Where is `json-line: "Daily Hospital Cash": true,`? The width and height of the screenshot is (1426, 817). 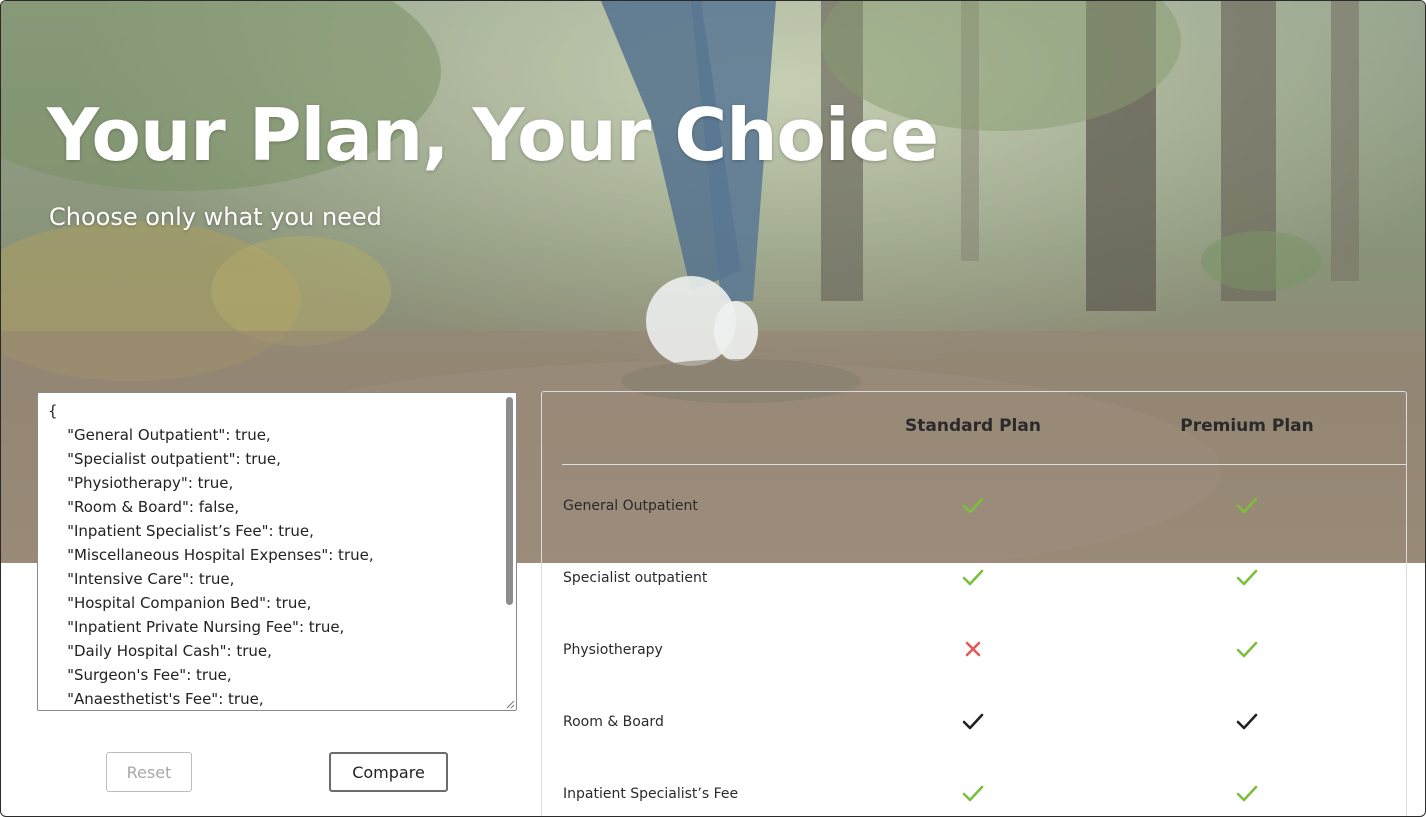 json-line: "Daily Hospital Cash": true, is located at coordinates (160, 651).